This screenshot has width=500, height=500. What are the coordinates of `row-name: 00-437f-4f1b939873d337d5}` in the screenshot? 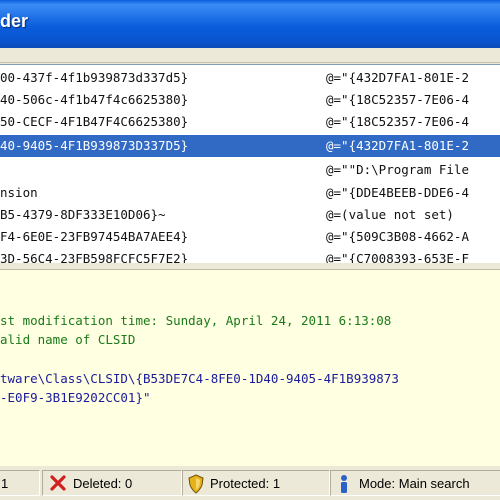 It's located at (94, 77).